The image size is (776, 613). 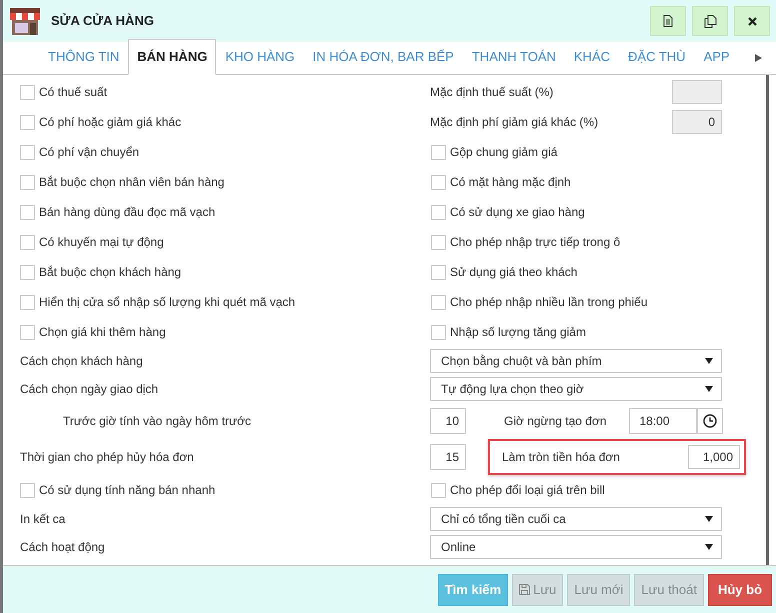 I want to click on checkbox-label: Bắt buộc chọn khách hàng, so click(x=110, y=272).